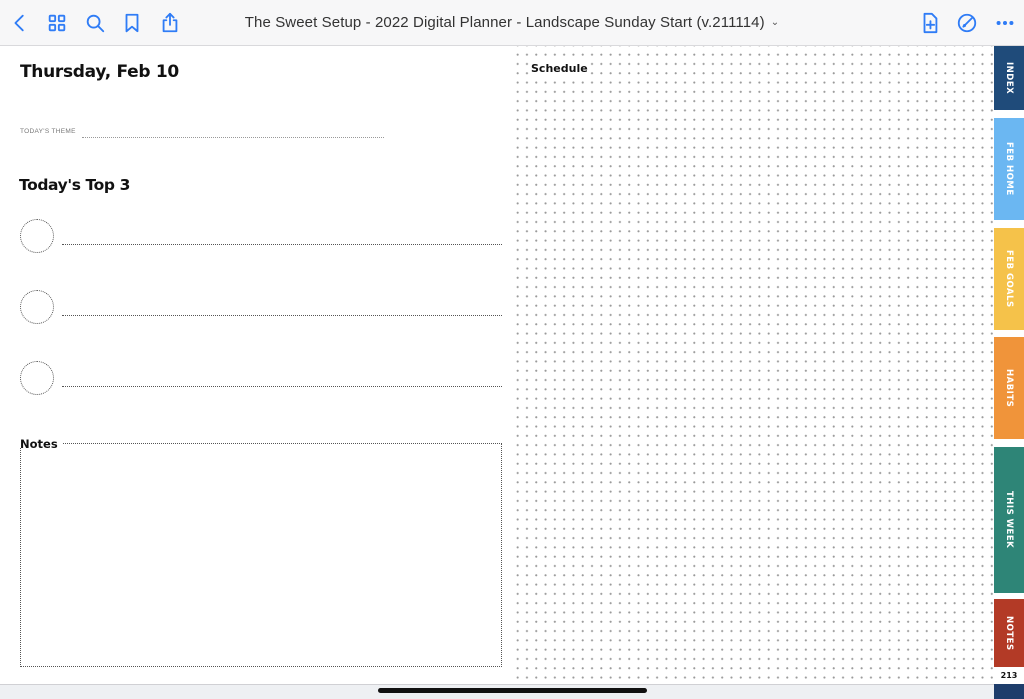 Image resolution: width=1024 pixels, height=699 pixels. Describe the element at coordinates (559, 68) in the screenshot. I see `schedule-label: Schedule` at that location.